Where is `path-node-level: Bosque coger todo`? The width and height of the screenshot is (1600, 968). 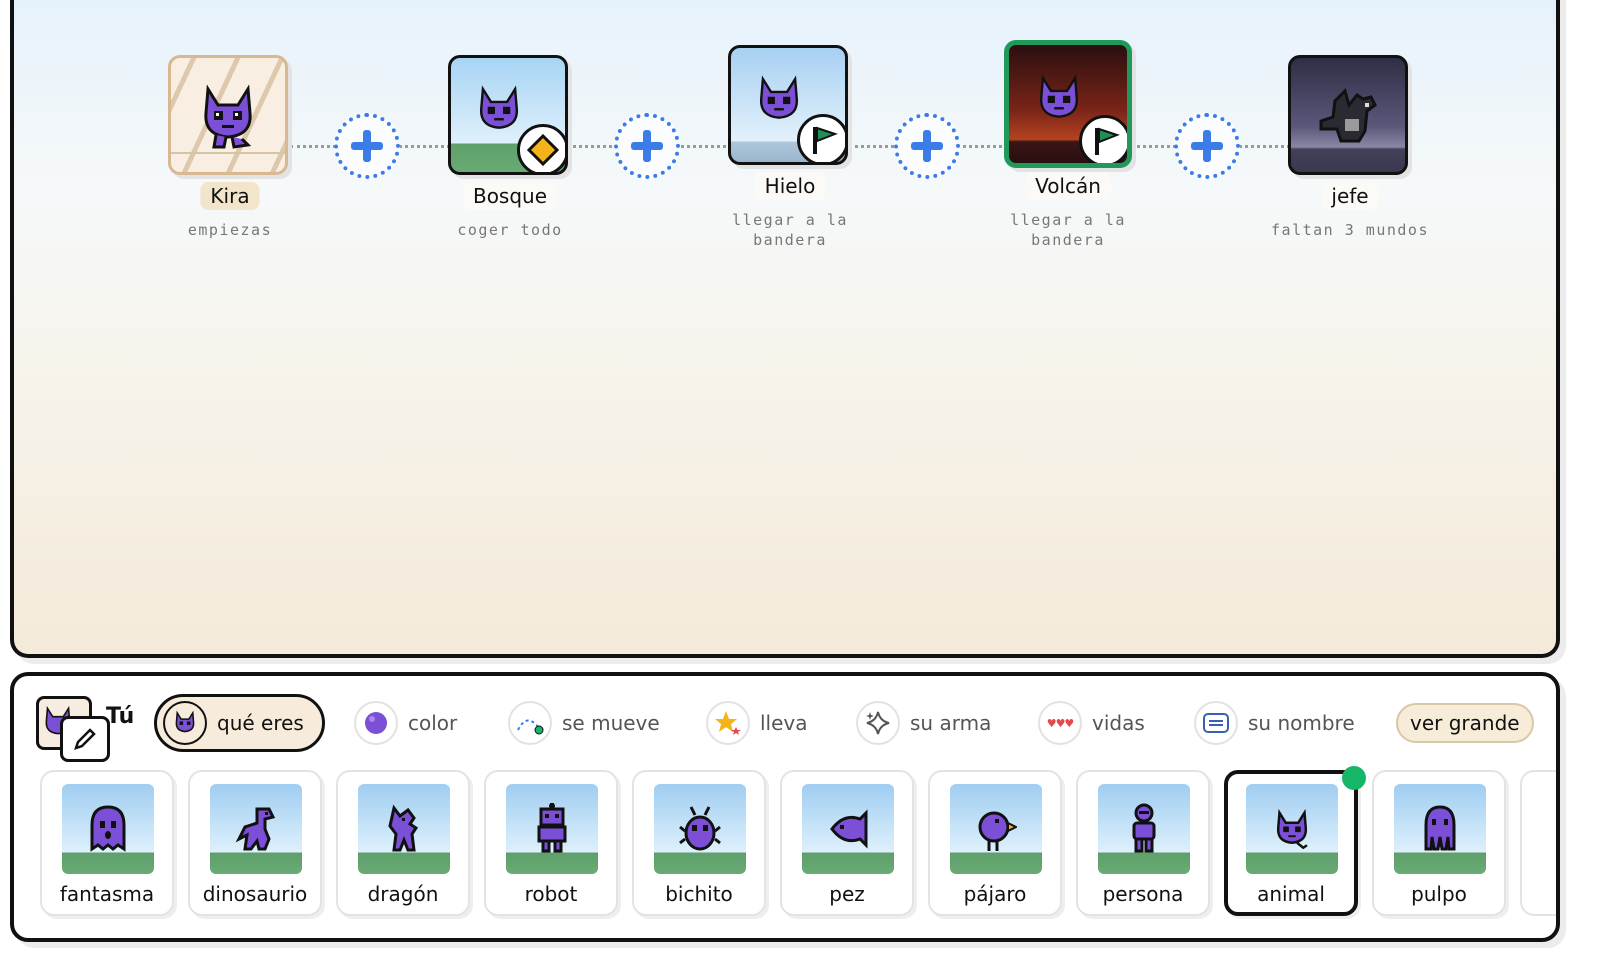
path-node-level: Bosque coger todo is located at coordinates (510, 155).